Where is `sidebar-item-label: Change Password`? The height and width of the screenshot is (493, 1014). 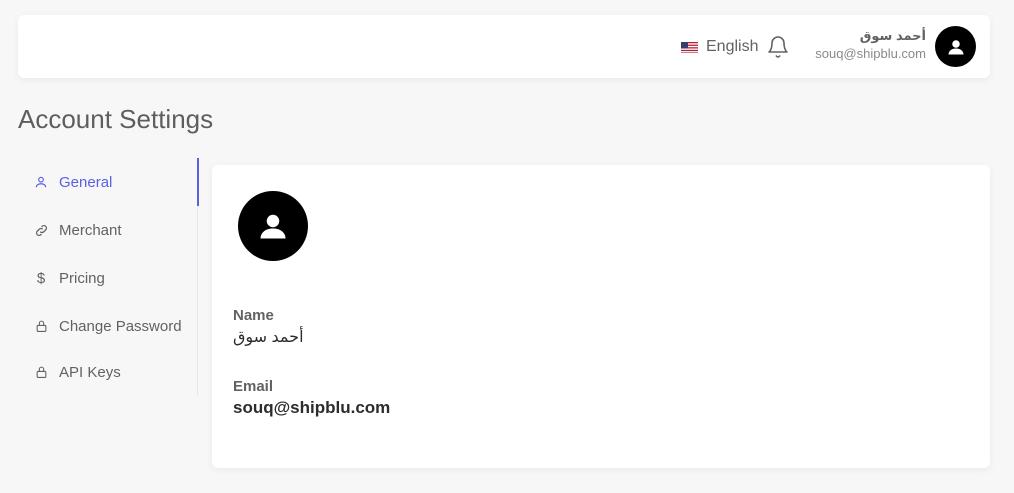 sidebar-item-label: Change Password is located at coordinates (120, 326).